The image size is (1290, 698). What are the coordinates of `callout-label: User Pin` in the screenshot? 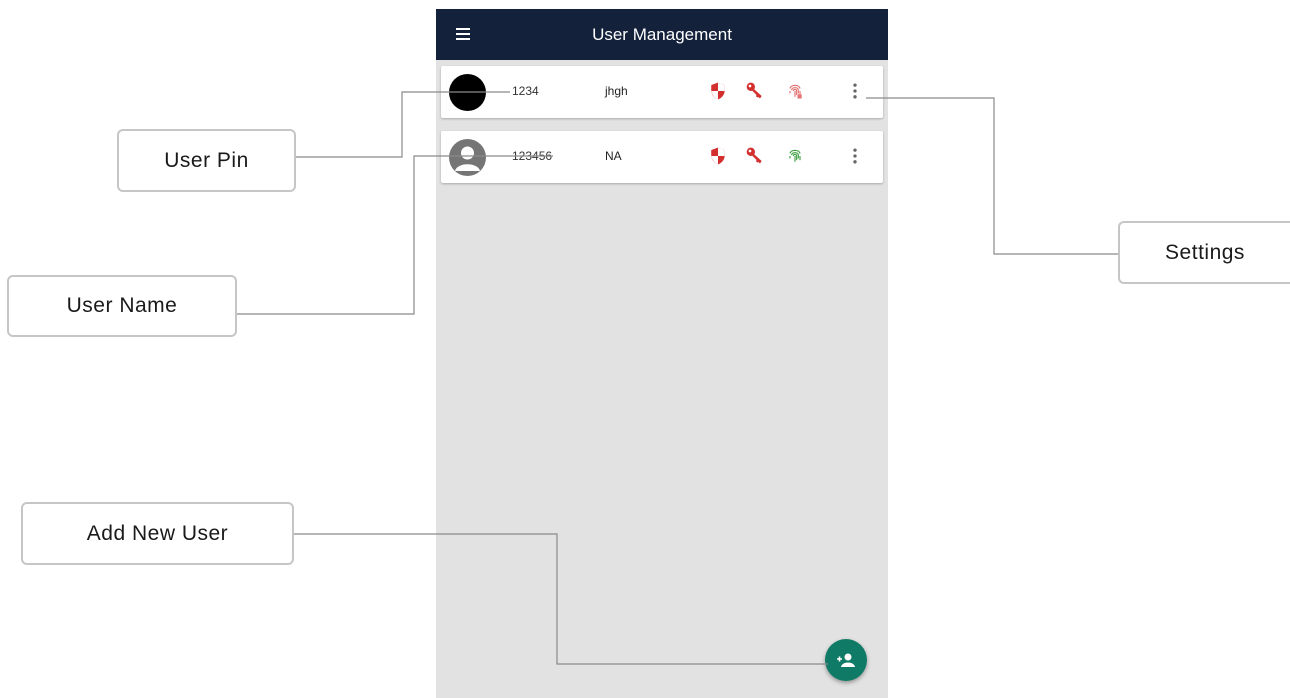 It's located at (206, 160).